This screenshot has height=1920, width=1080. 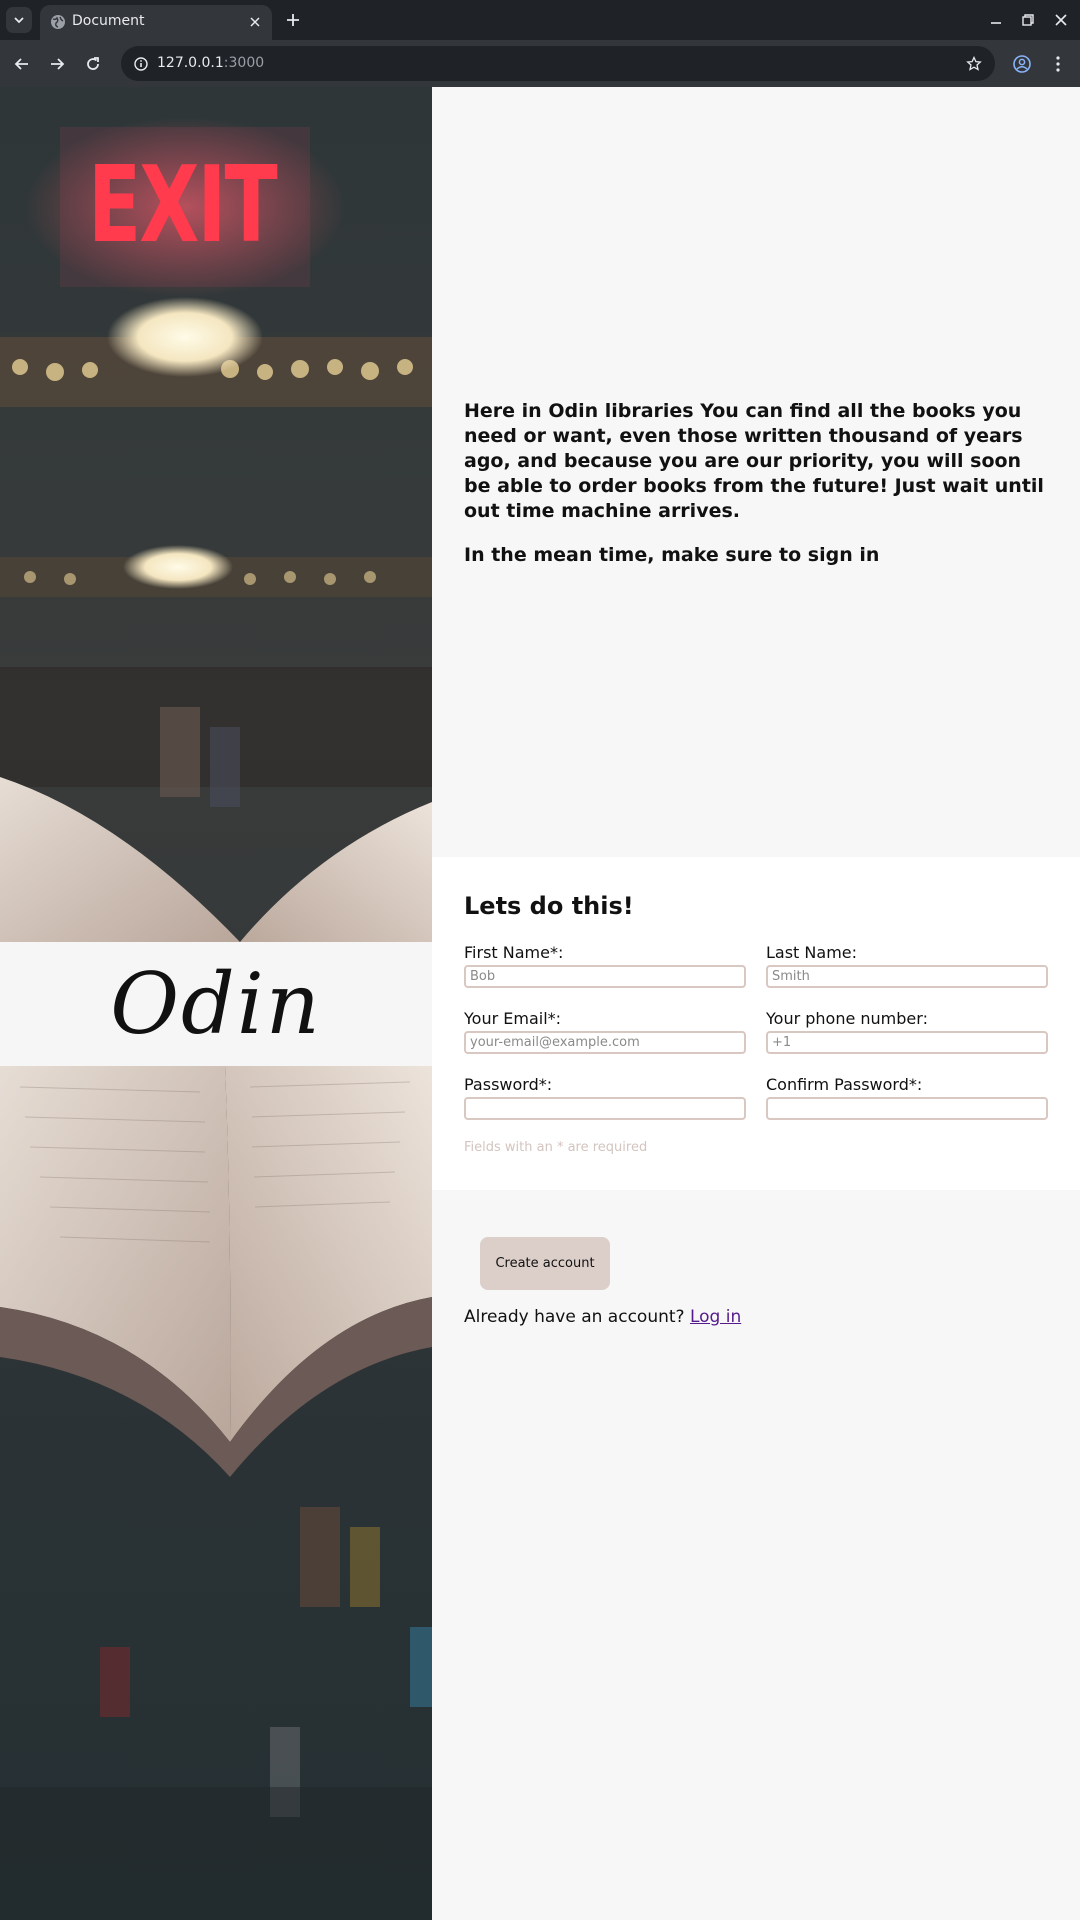 What do you see at coordinates (58, 22) in the screenshot?
I see `globe-icon` at bounding box center [58, 22].